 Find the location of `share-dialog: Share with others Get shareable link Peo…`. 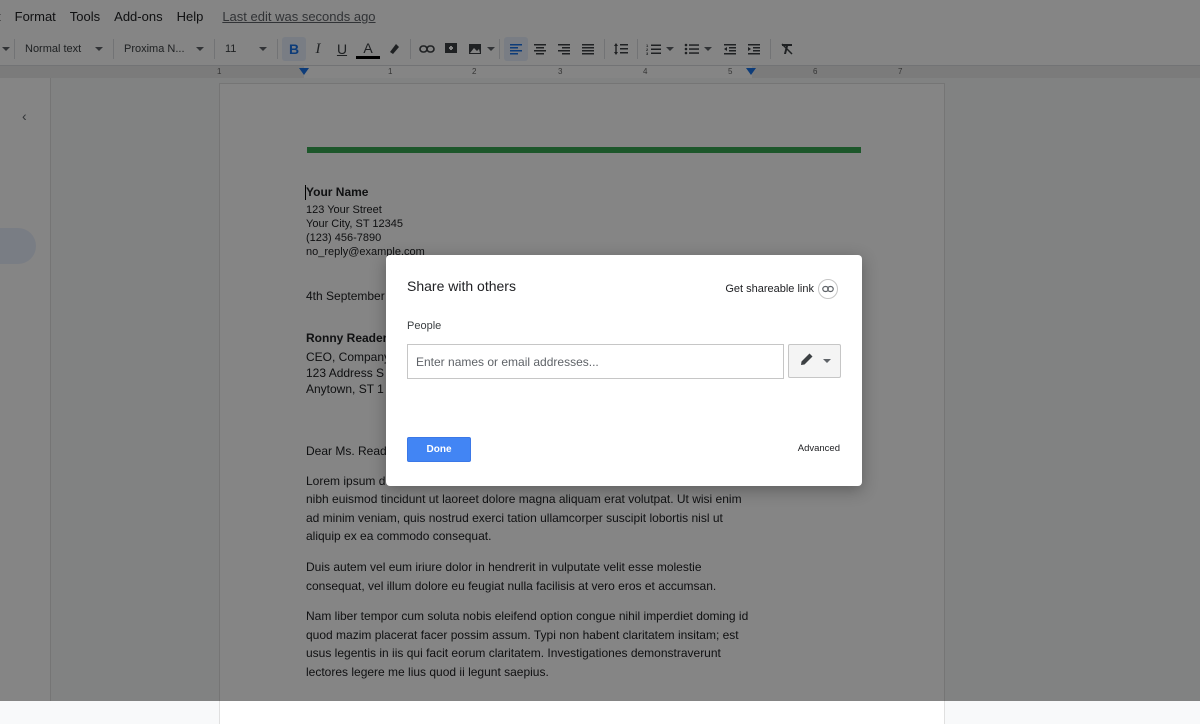

share-dialog: Share with others Get shareable link Peo… is located at coordinates (624, 370).